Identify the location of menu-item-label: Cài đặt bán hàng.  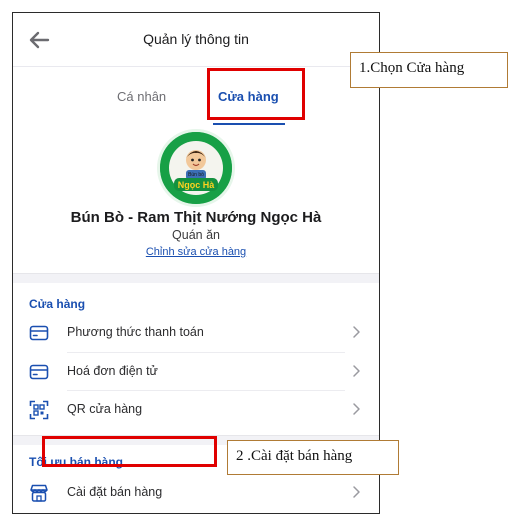
(115, 492).